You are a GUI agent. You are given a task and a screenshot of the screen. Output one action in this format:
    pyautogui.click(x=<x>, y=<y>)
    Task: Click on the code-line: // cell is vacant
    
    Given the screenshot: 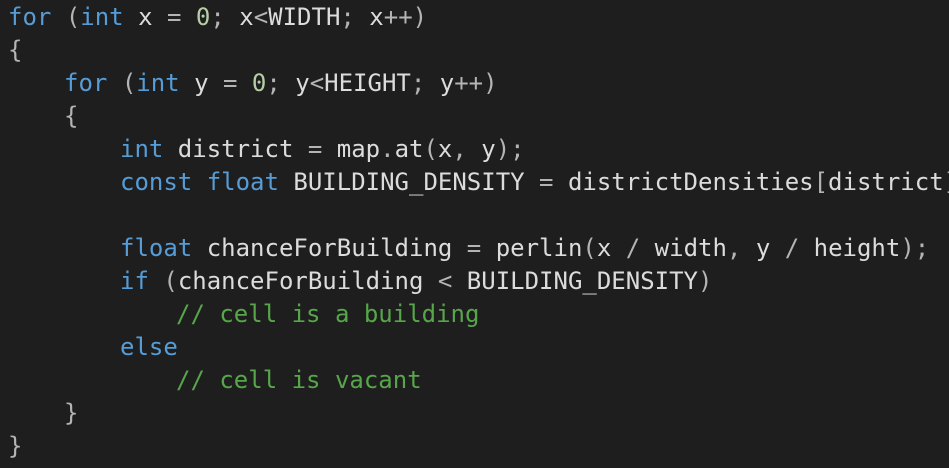 What is the action you would take?
    pyautogui.click(x=474, y=380)
    